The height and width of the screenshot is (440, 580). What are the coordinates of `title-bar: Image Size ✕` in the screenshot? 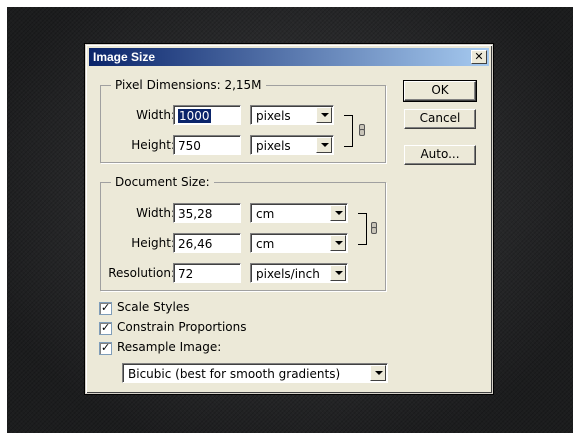 It's located at (289, 57).